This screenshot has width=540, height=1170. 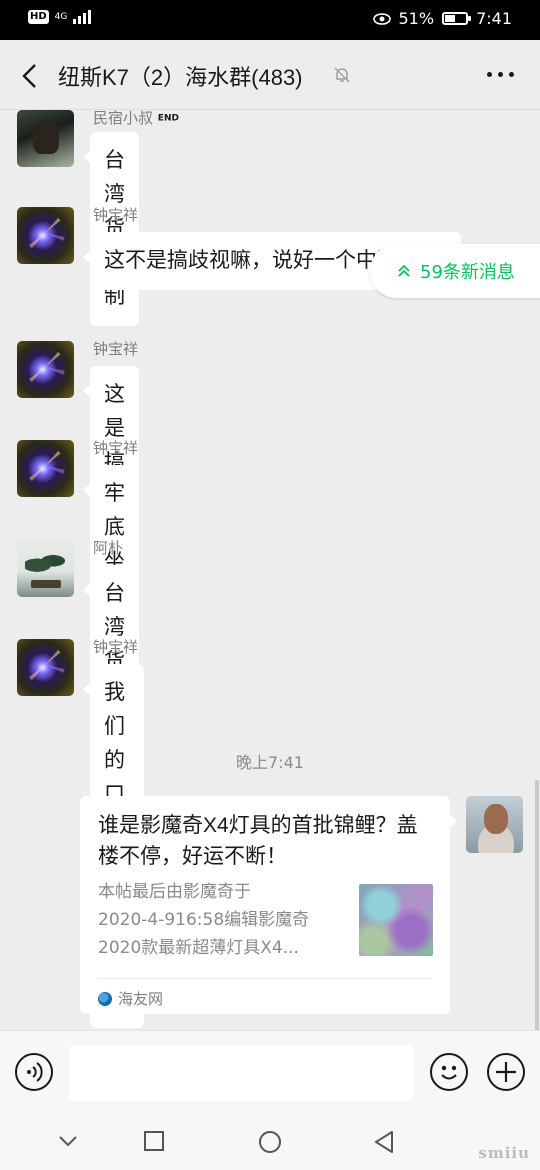 I want to click on chat-header: 纽斯K7（2）海水群(483), so click(x=270, y=75).